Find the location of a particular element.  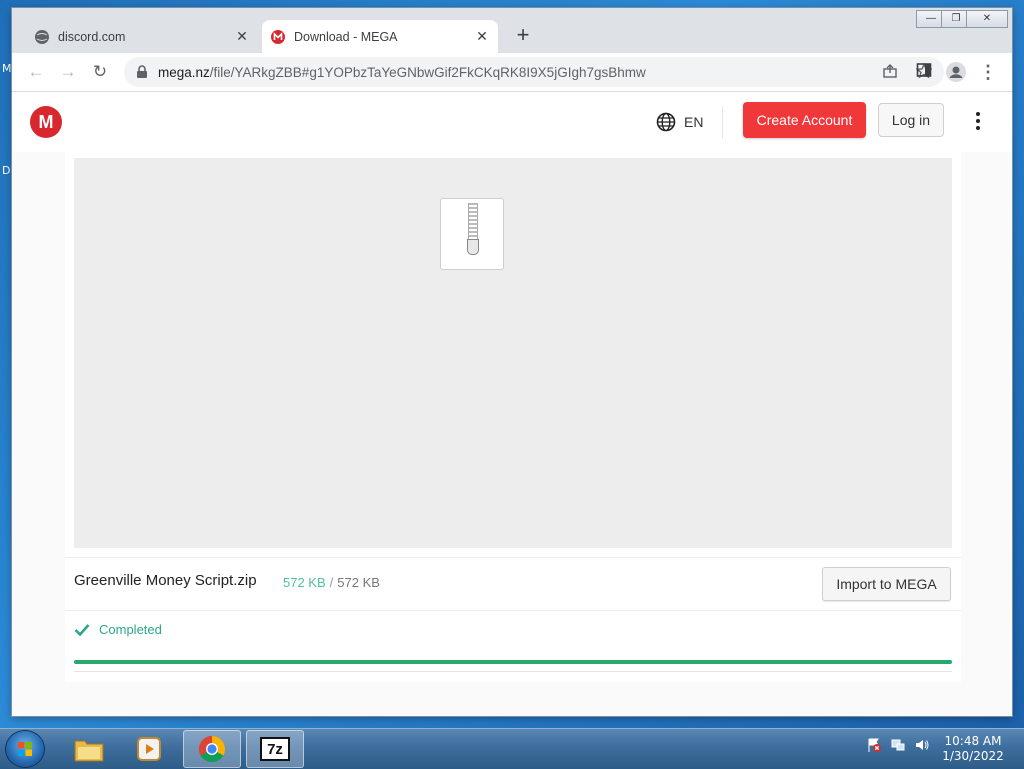

desktop-icon-label-fragment: M is located at coordinates (7, 68).